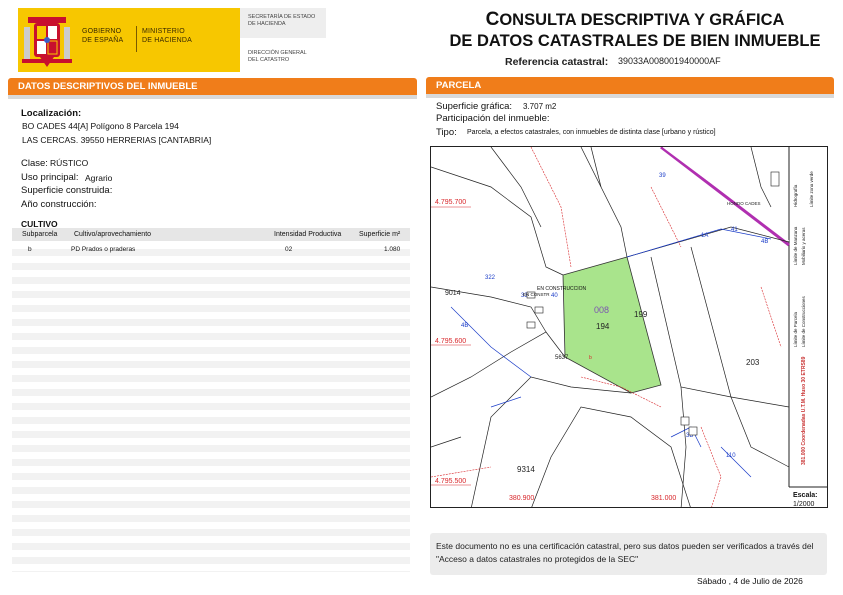  Describe the element at coordinates (117, 140) in the screenshot. I see `localizacion-line2: LAS CERCAS. 39550 HERRERIAS [CANTABRIA]` at that location.